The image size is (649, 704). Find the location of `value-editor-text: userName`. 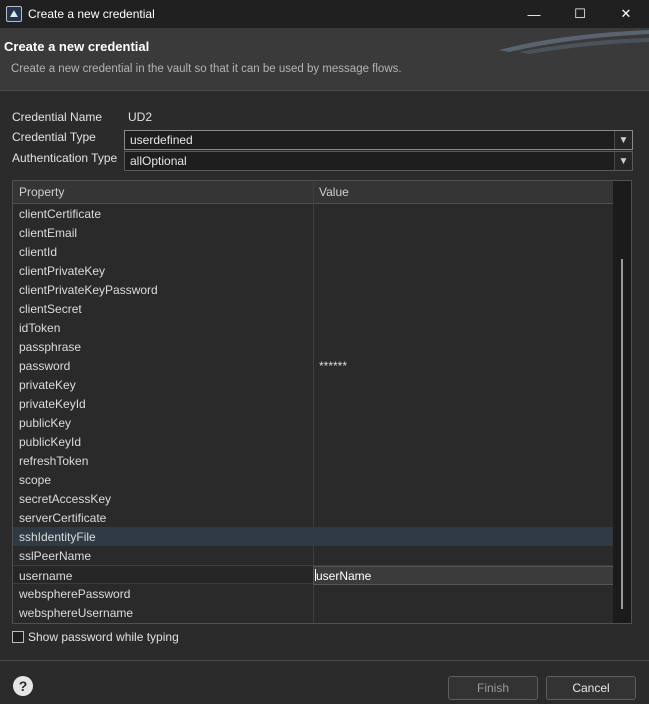

value-editor-text: userName is located at coordinates (344, 576).